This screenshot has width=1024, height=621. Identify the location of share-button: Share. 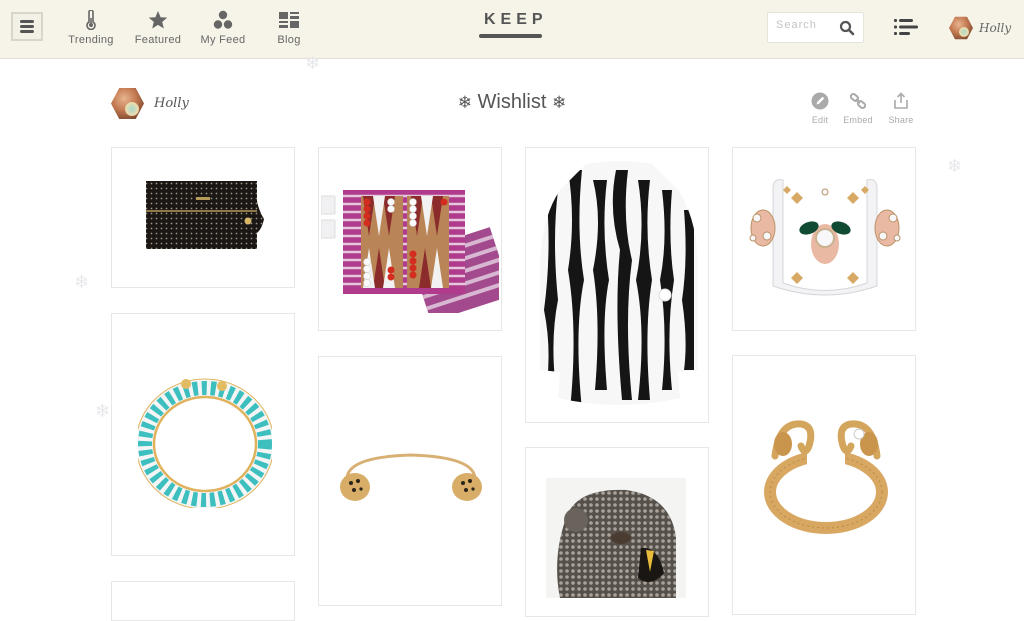
(901, 108).